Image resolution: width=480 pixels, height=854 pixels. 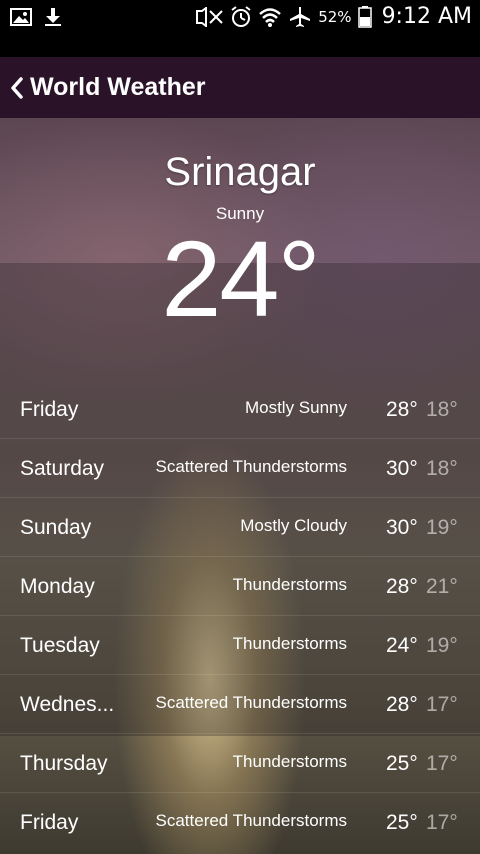 I want to click on forecast-row: Monday Thunderstorms 28° 21°, so click(x=240, y=586).